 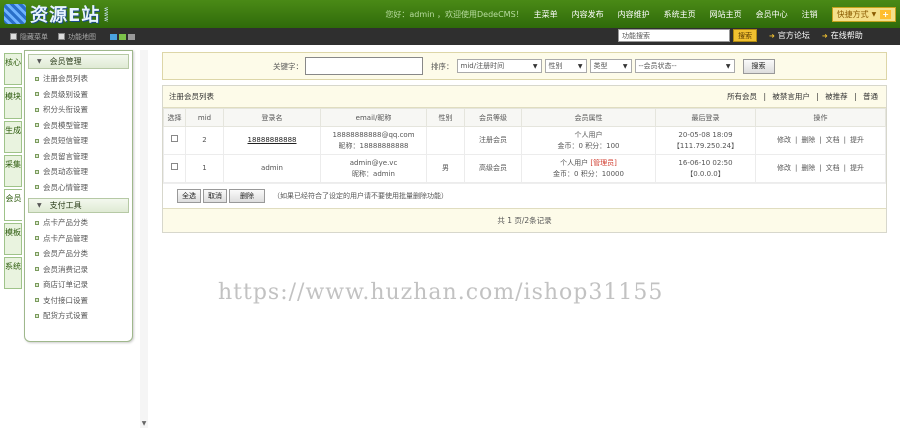 What do you see at coordinates (13, 273) in the screenshot?
I see `tab-system: 系统` at bounding box center [13, 273].